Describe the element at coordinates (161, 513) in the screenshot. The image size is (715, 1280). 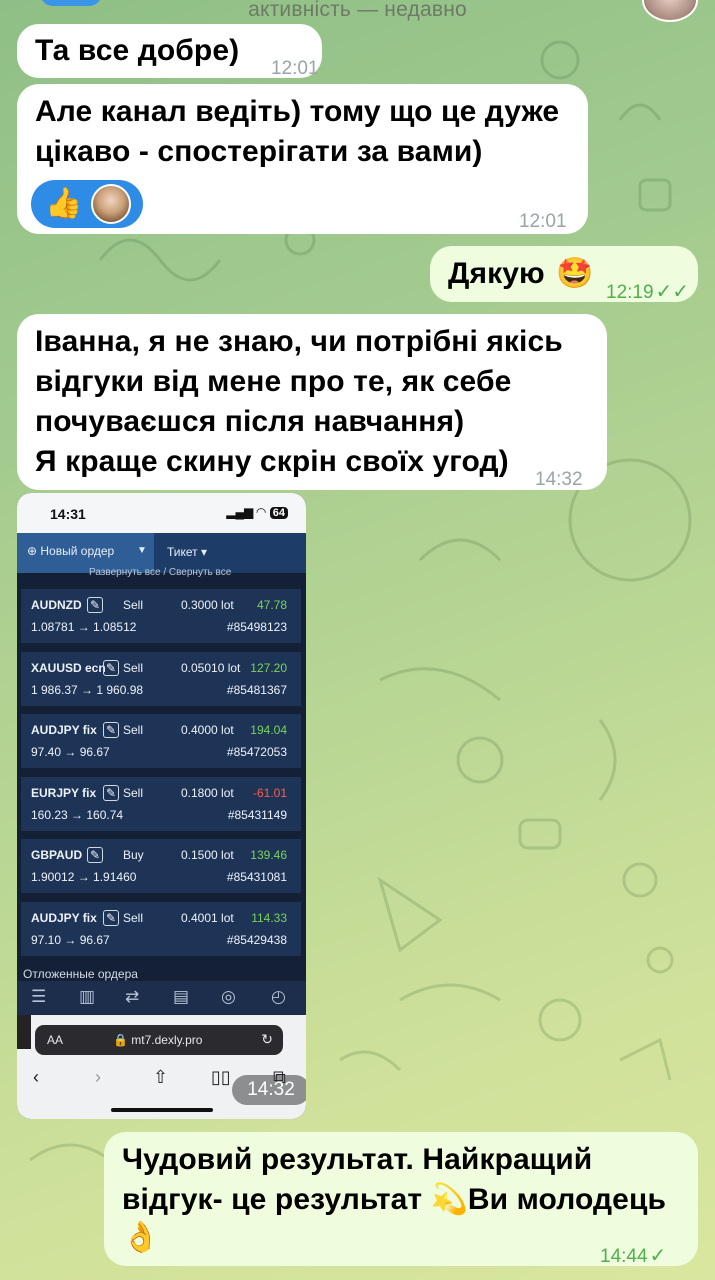
I see `phone-status-bar: 14:31 ▂▄▆ ◠ 64` at that location.